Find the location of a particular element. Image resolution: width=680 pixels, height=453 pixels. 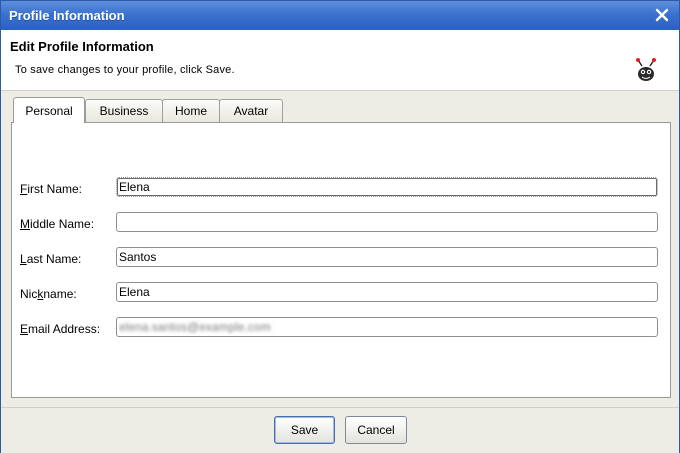

nickname-row: Nickname: is located at coordinates (341, 294).